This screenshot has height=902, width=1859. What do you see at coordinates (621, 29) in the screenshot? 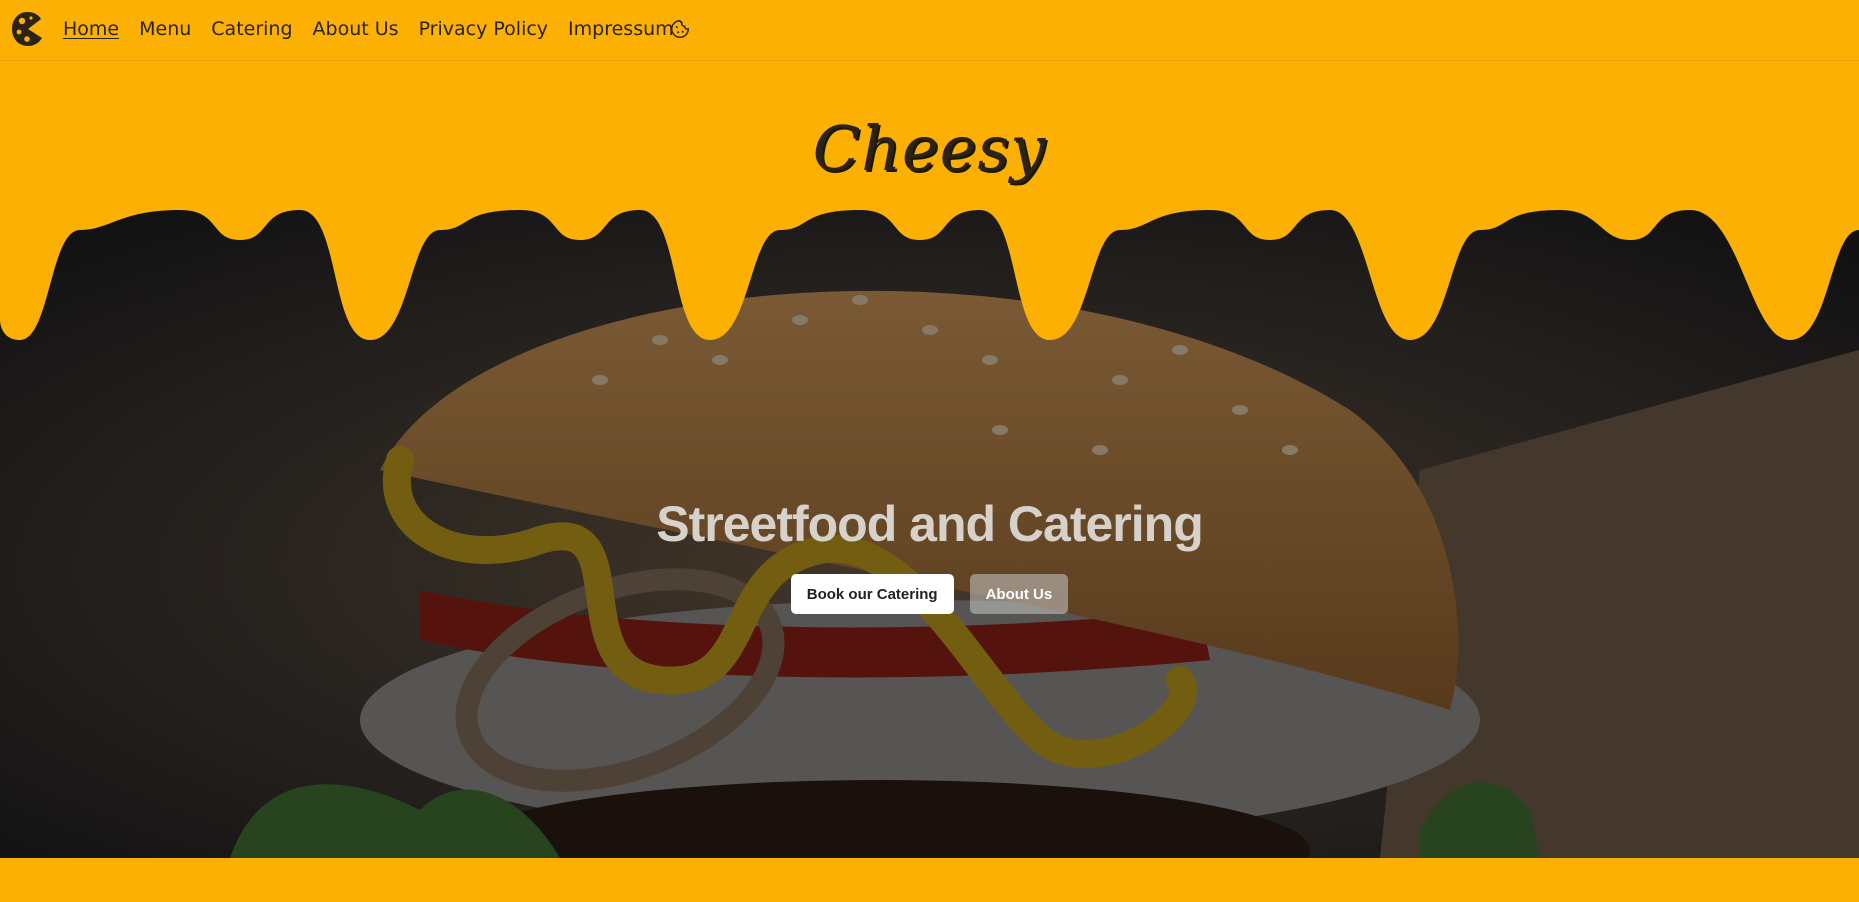
I see `nav-impressum-link: Impressum` at bounding box center [621, 29].